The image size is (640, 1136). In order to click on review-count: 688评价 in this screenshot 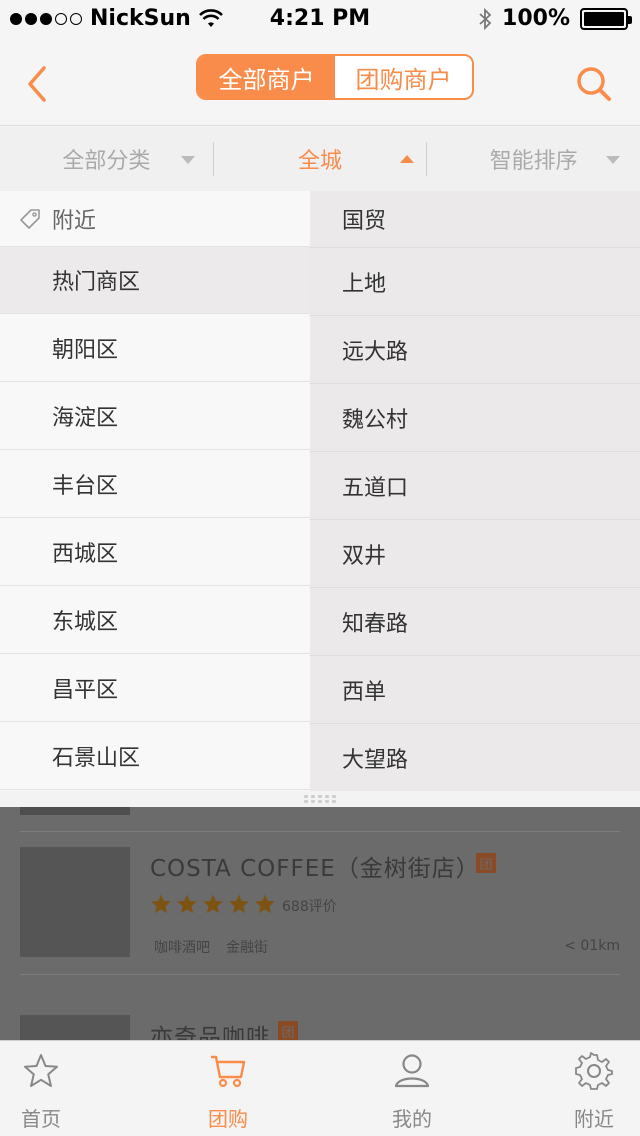, I will do `click(309, 907)`.